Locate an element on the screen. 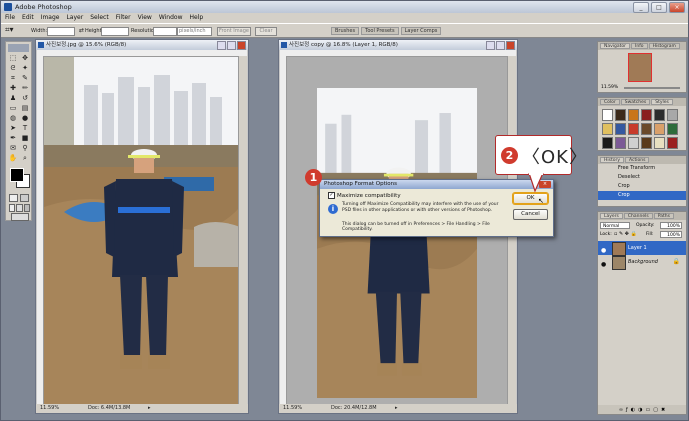  history-item: Free Transform is located at coordinates (642, 168).